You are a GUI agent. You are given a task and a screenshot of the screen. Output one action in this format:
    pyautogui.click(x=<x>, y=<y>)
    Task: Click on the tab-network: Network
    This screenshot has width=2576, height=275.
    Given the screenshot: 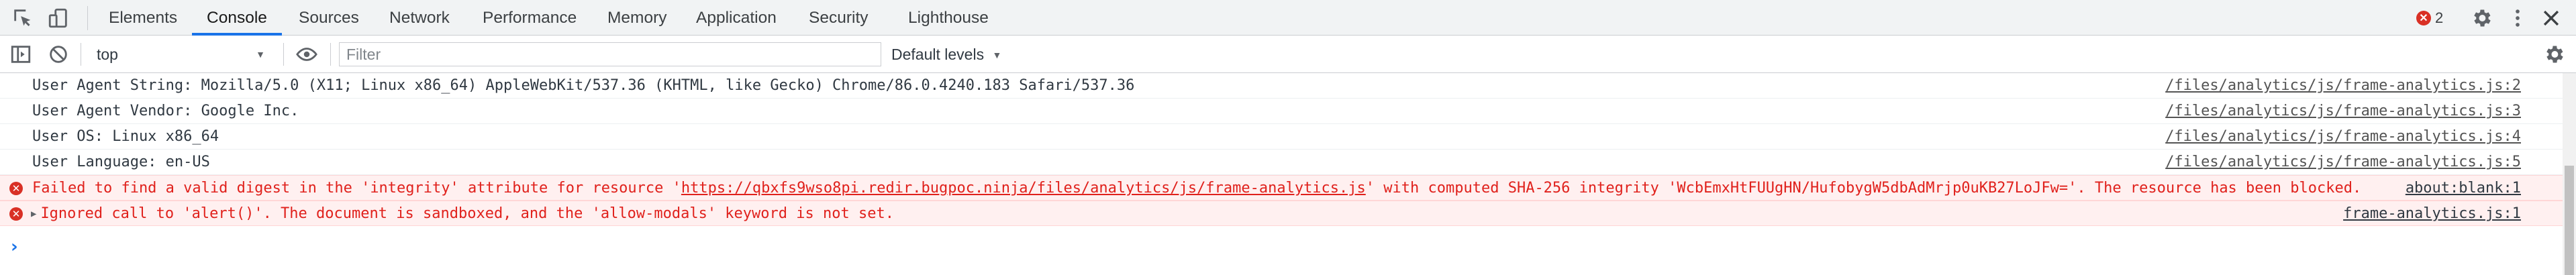 What is the action you would take?
    pyautogui.click(x=419, y=18)
    